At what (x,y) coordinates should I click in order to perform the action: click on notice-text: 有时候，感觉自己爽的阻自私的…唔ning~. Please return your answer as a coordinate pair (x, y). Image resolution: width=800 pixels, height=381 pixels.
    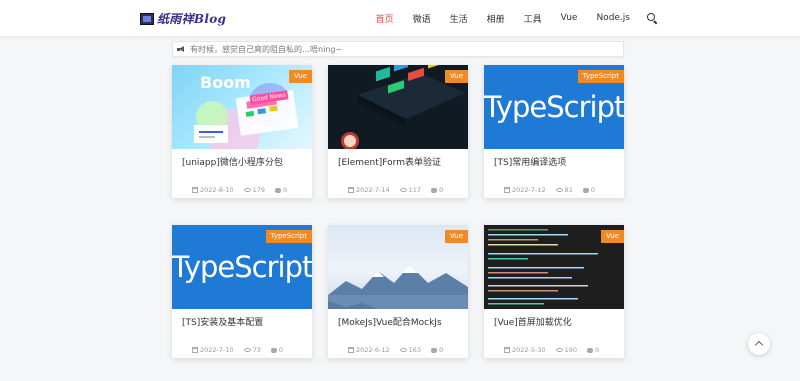
    Looking at the image, I should click on (266, 49).